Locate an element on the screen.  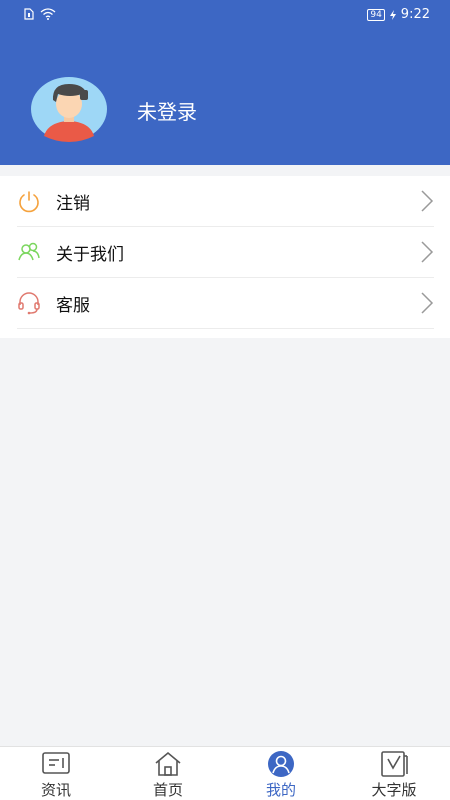
login-status-label: 未登录 is located at coordinates (167, 110).